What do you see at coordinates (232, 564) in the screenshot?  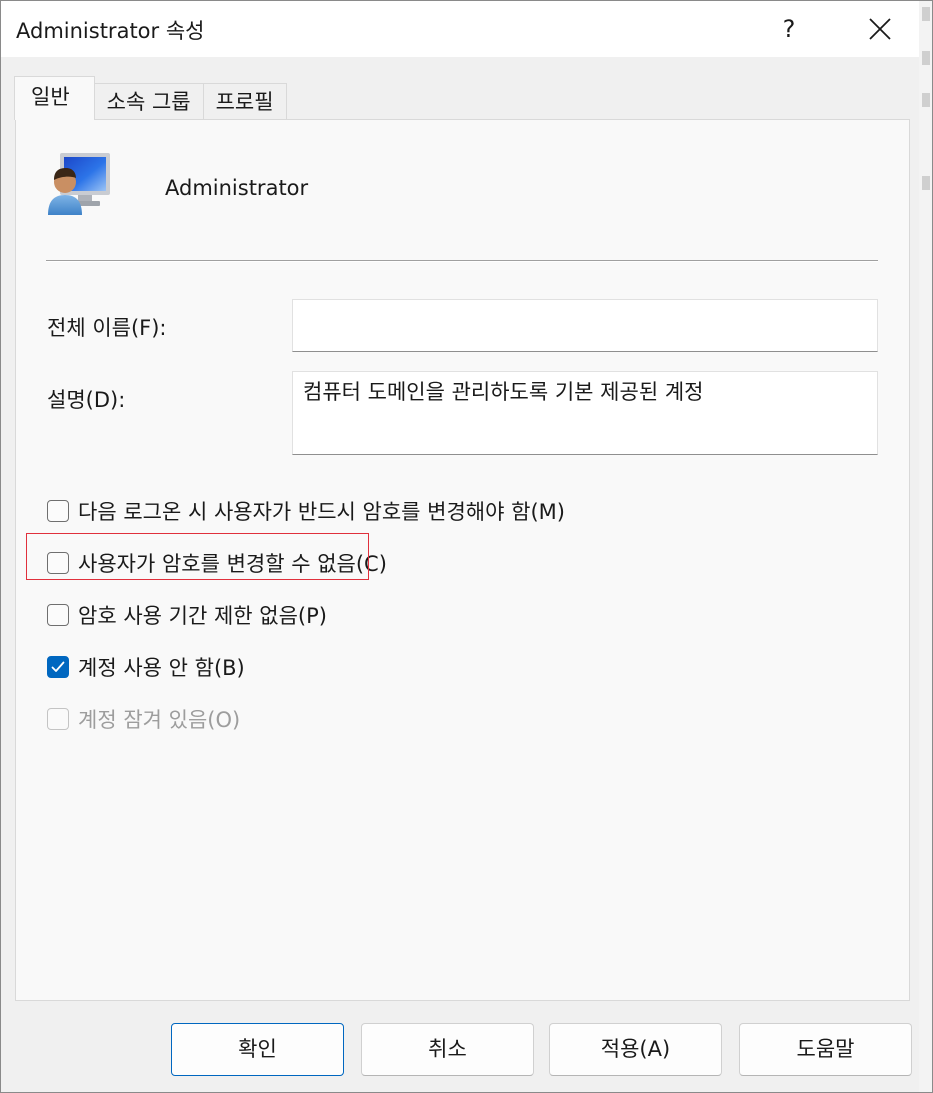 I see `cannot-change-password-label: 사용자가 암호를 변경할 수 없음(C)` at bounding box center [232, 564].